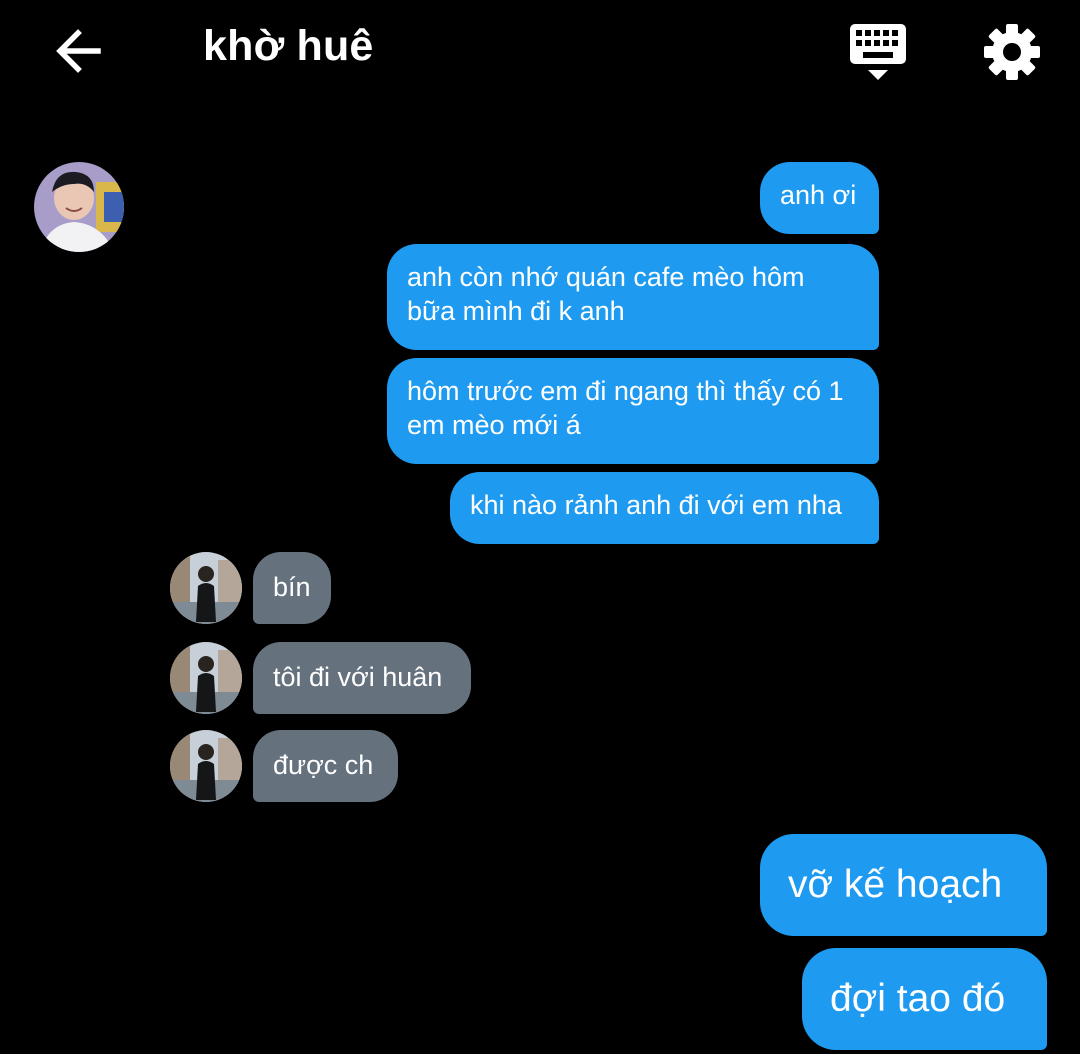 The image size is (1080, 1054). I want to click on message-bubble-outgoing: vỡ kế hoạch, so click(903, 885).